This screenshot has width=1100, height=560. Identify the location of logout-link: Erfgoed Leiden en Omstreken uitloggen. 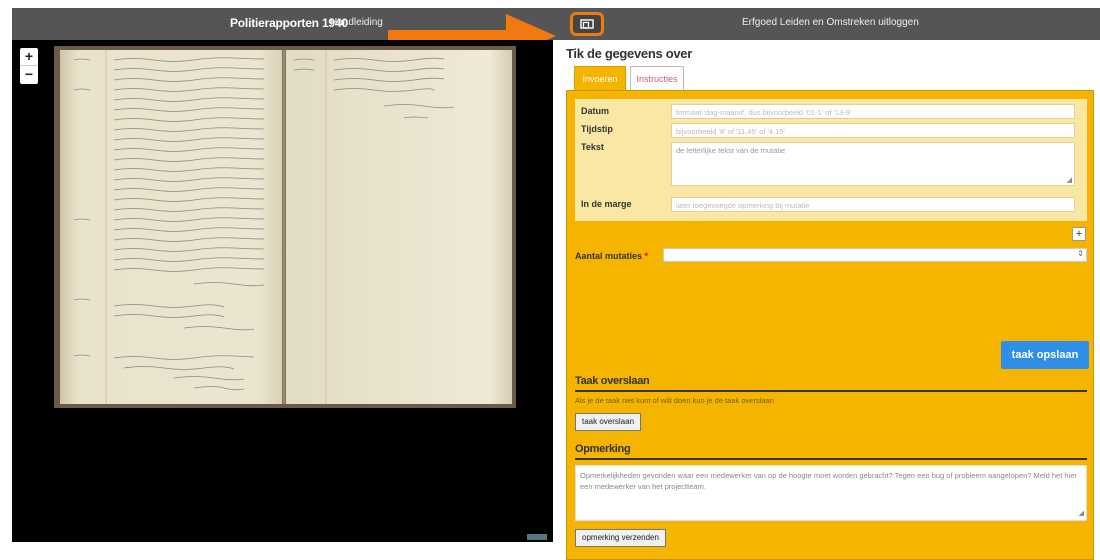
(830, 22).